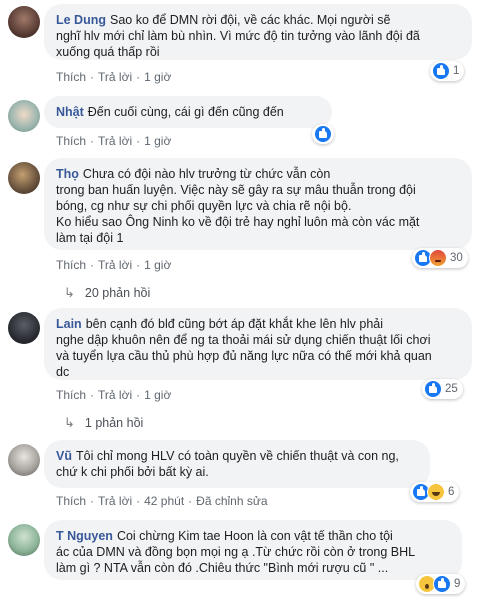  I want to click on comment-author: Thọ, so click(67, 174).